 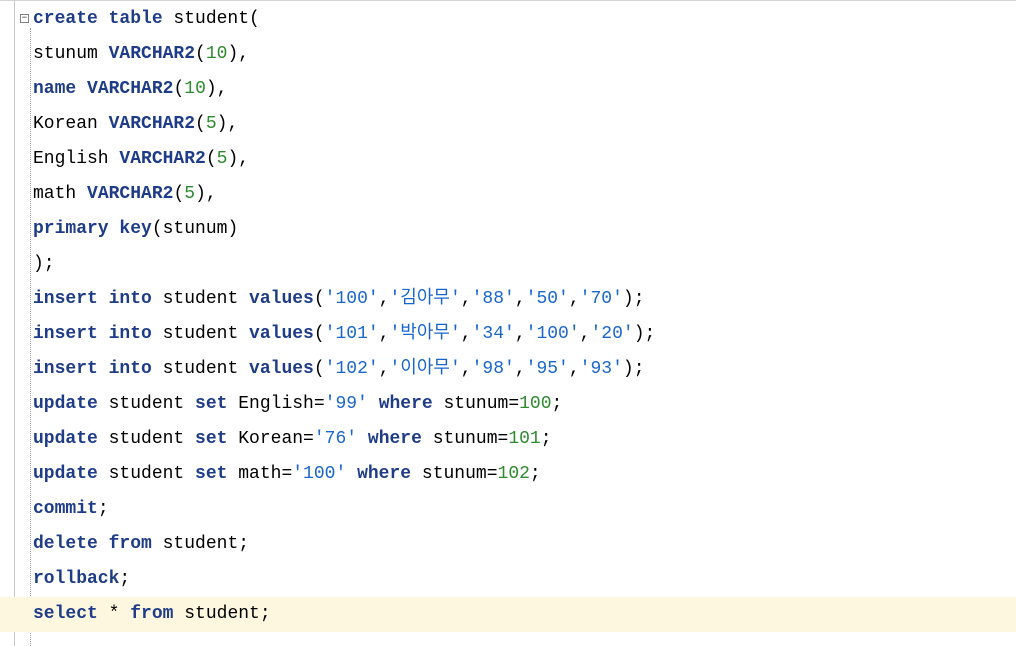 I want to click on sql-string: '박아무', so click(x=425, y=334).